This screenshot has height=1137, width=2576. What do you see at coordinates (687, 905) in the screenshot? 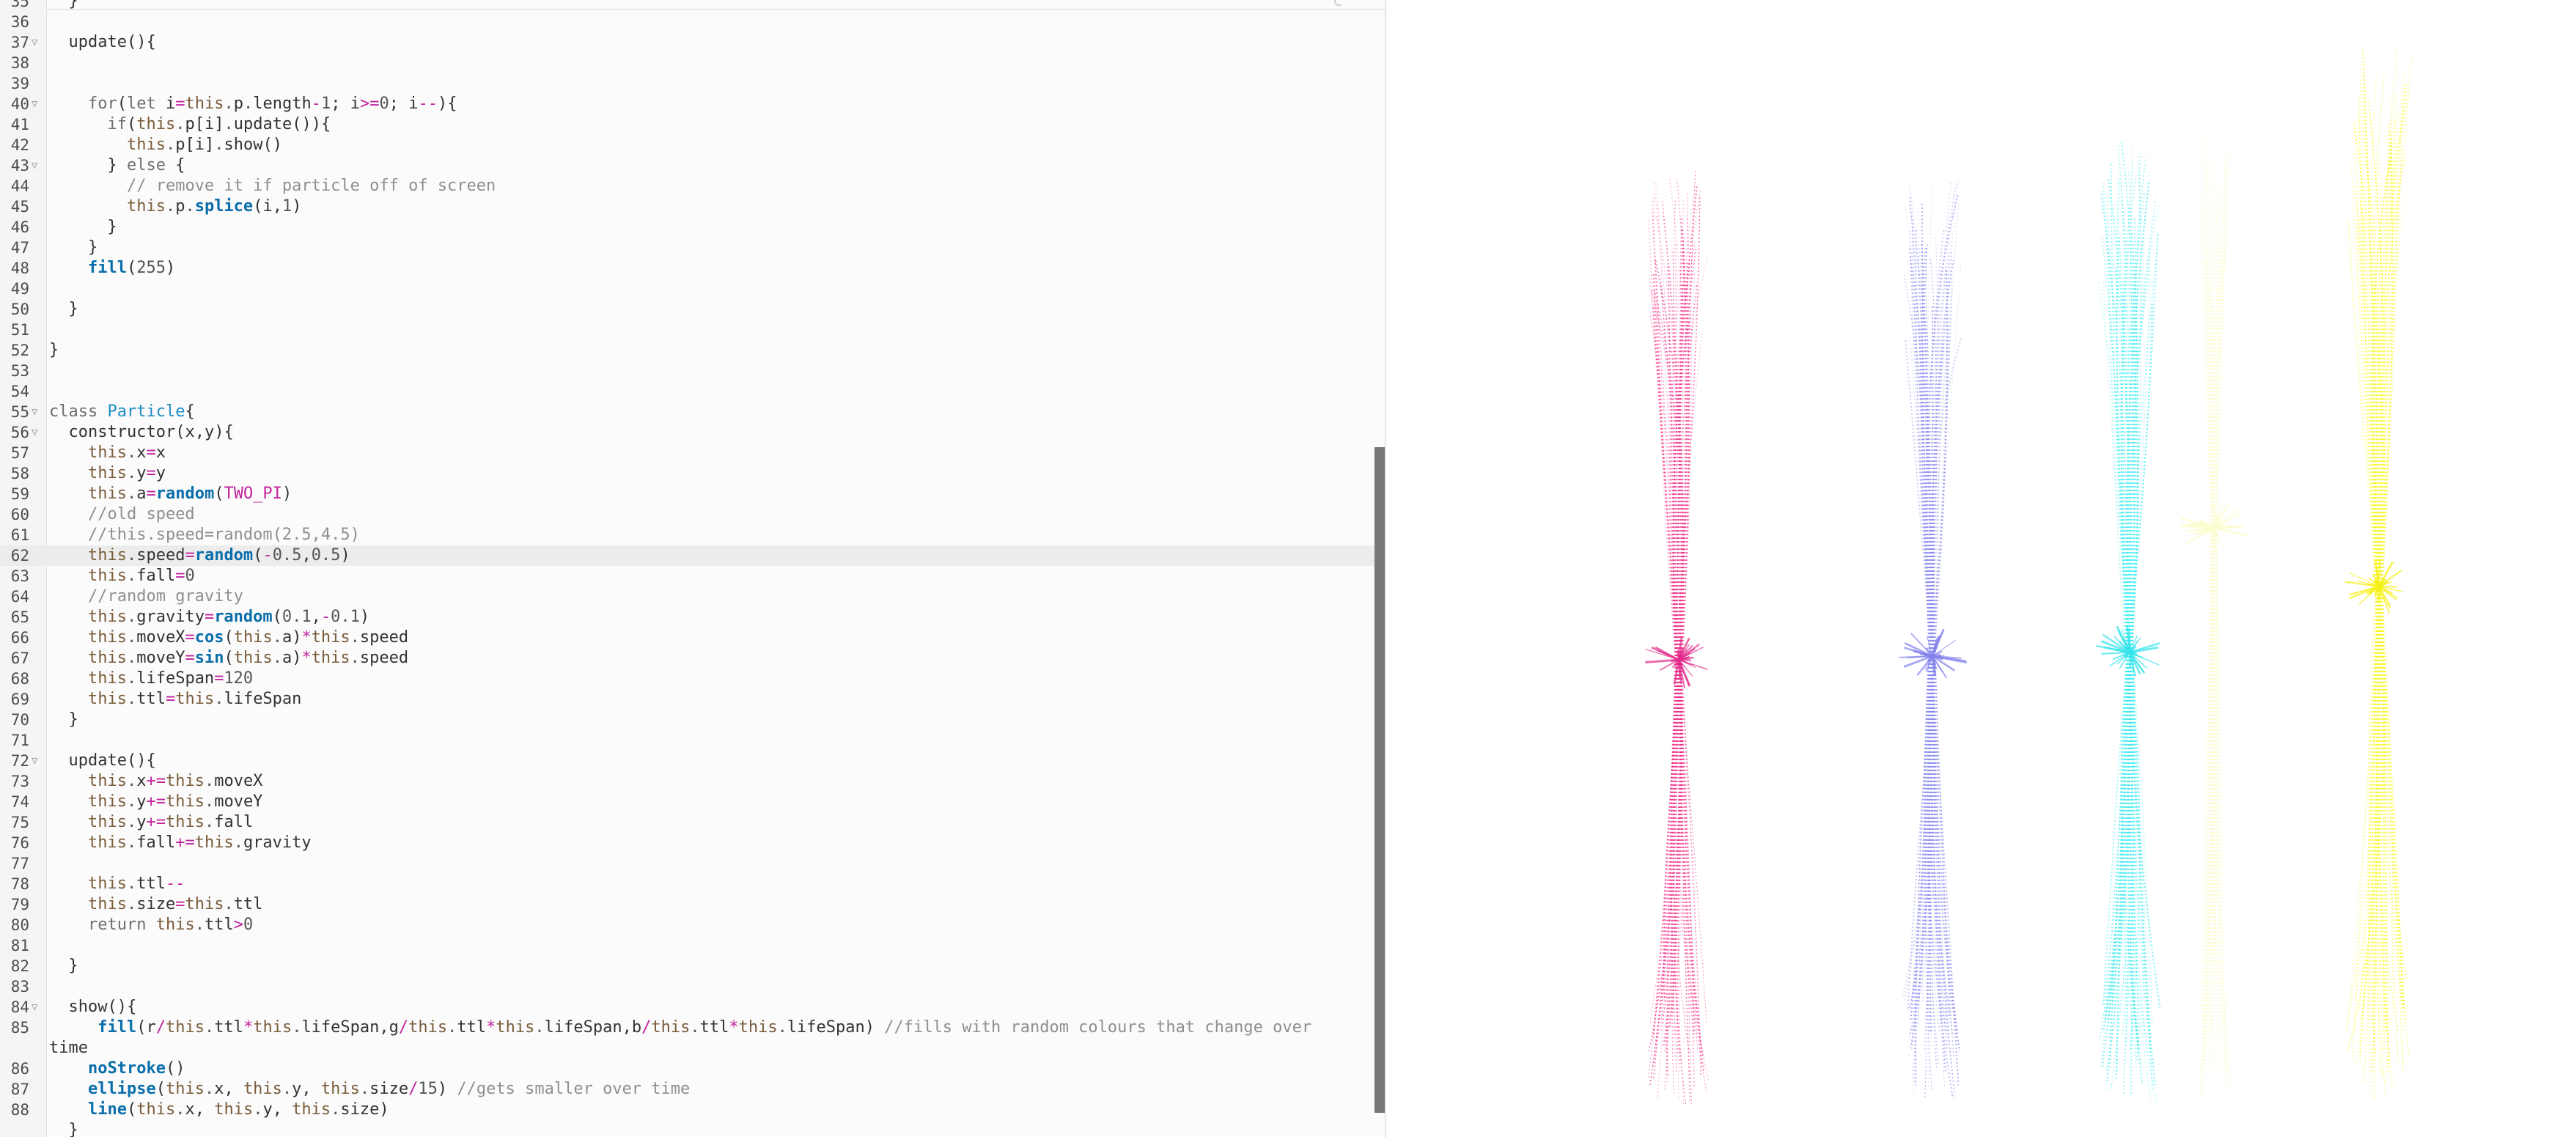
I see `code-line: 79 this.size=this.ttl` at bounding box center [687, 905].